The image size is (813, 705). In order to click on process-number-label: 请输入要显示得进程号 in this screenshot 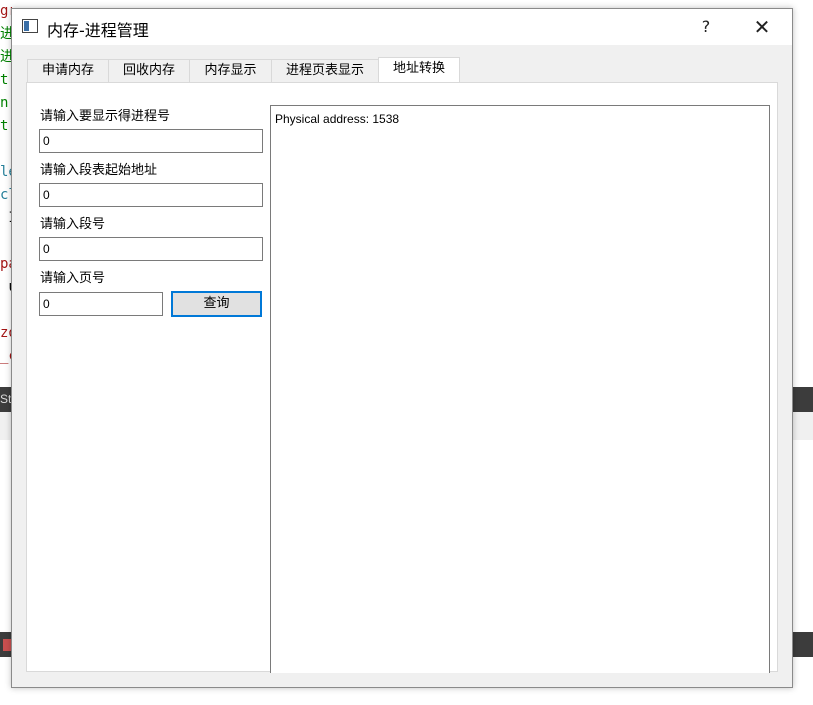, I will do `click(105, 116)`.